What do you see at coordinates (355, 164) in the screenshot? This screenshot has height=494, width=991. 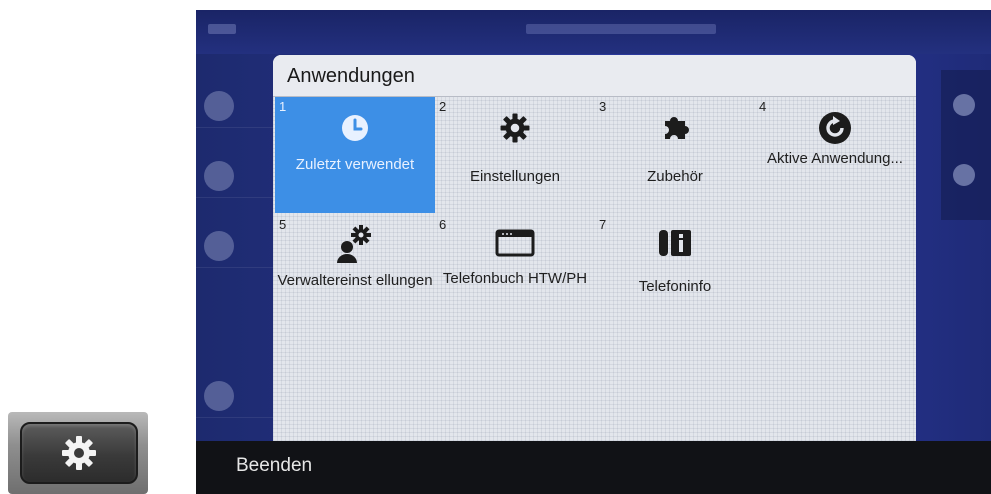 I see `tile-label: Zuletzt verwendet` at bounding box center [355, 164].